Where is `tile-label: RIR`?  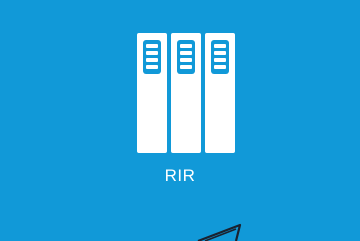
tile-label: RIR is located at coordinates (180, 175).